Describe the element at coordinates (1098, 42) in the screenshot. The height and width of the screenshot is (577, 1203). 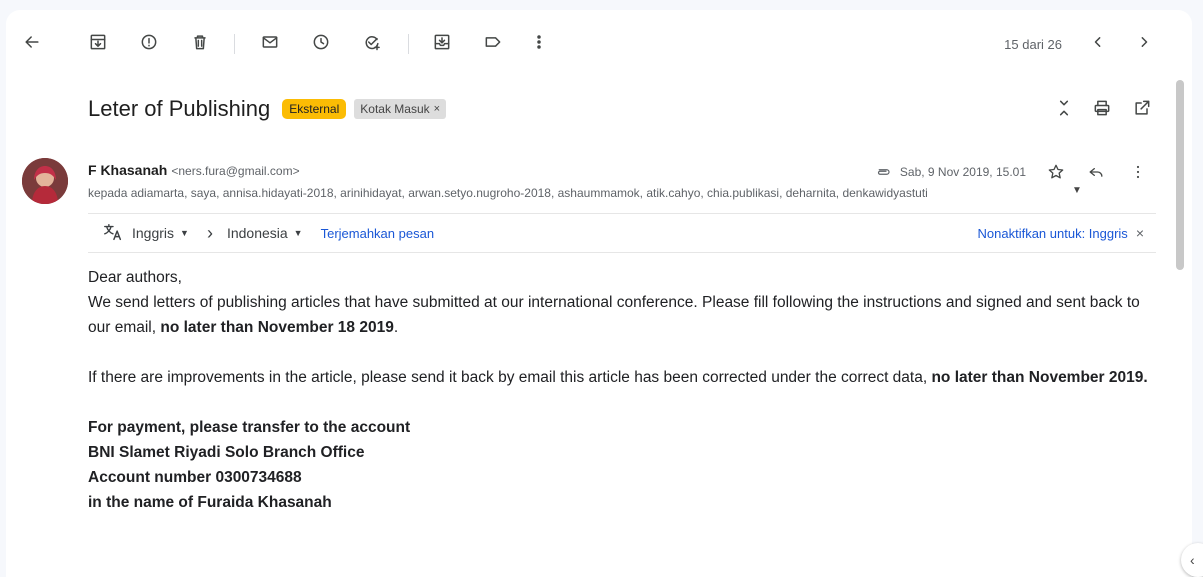
I see `chevron-left-icon` at that location.